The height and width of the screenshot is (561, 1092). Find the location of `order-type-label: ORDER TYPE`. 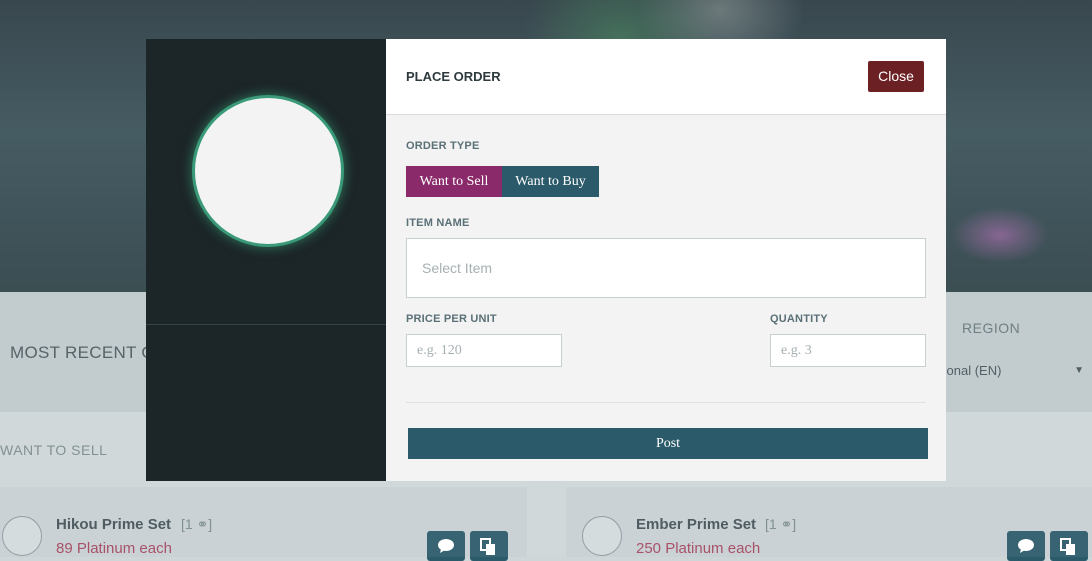

order-type-label: ORDER TYPE is located at coordinates (443, 146).